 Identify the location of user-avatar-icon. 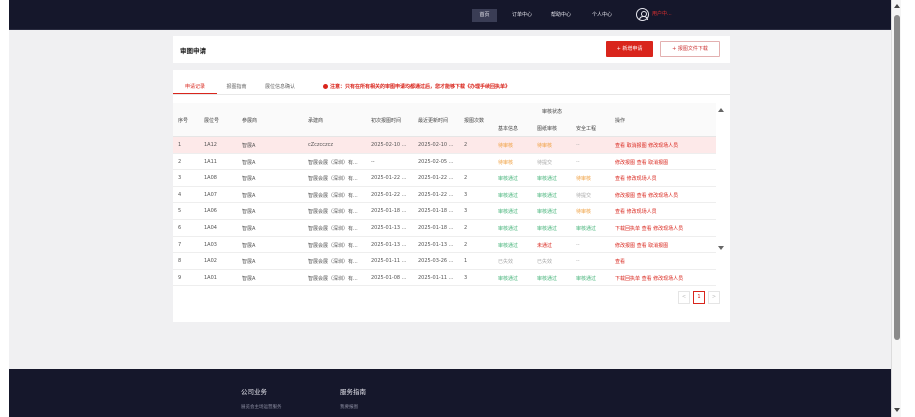
(642, 14).